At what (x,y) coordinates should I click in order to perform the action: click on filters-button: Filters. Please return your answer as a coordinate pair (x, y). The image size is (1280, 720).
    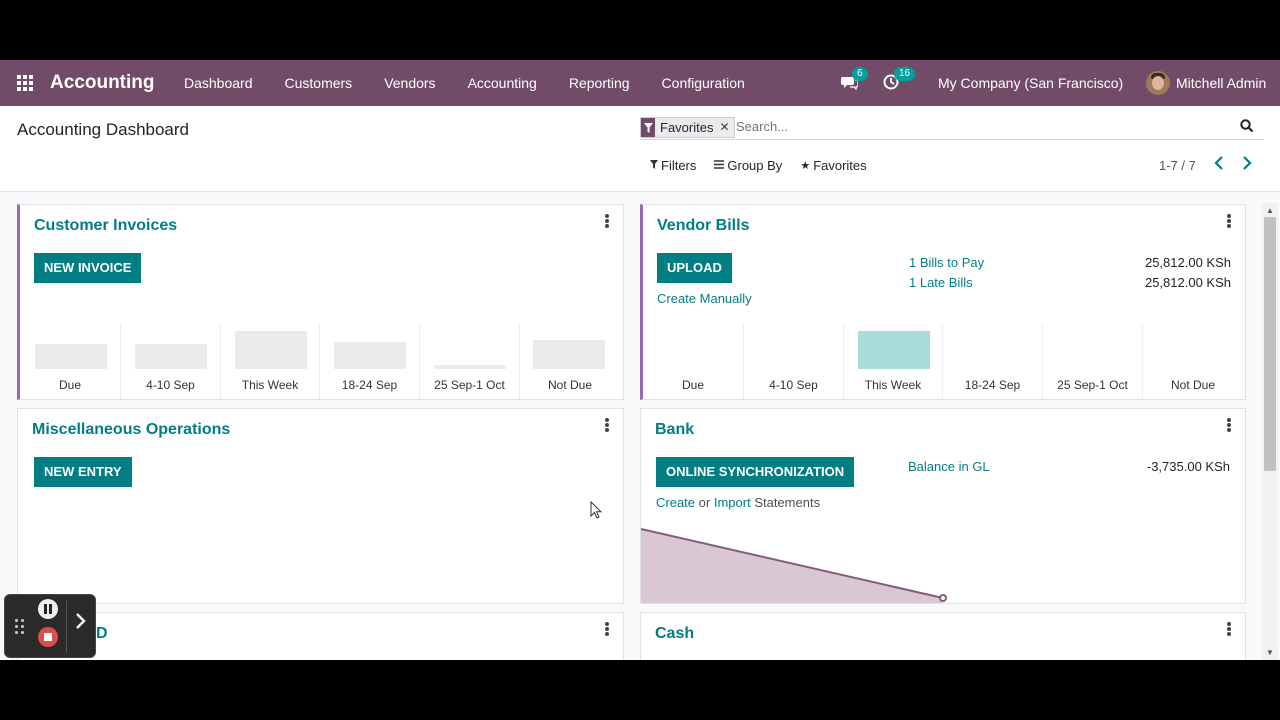
    Looking at the image, I should click on (673, 165).